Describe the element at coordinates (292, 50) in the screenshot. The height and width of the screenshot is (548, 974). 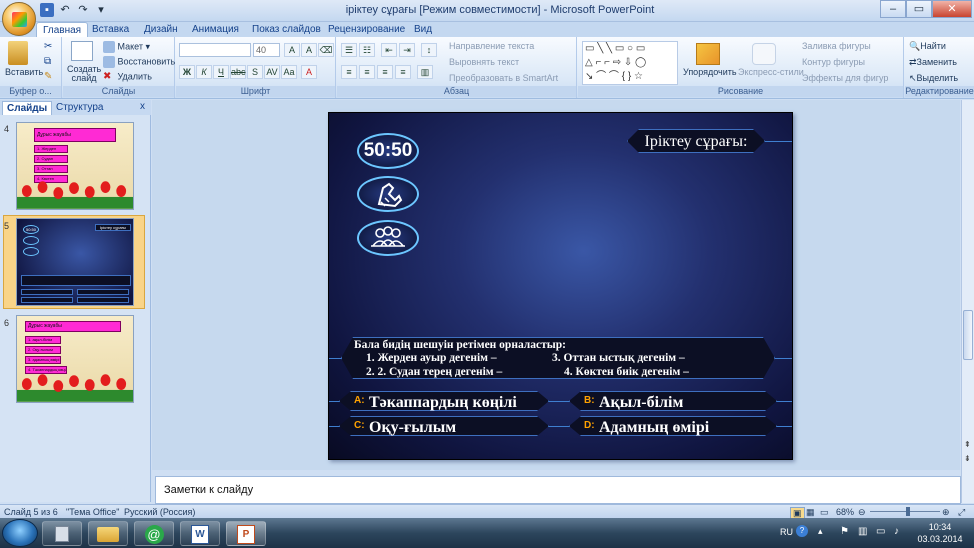
I see `grow-font-icon: A` at that location.